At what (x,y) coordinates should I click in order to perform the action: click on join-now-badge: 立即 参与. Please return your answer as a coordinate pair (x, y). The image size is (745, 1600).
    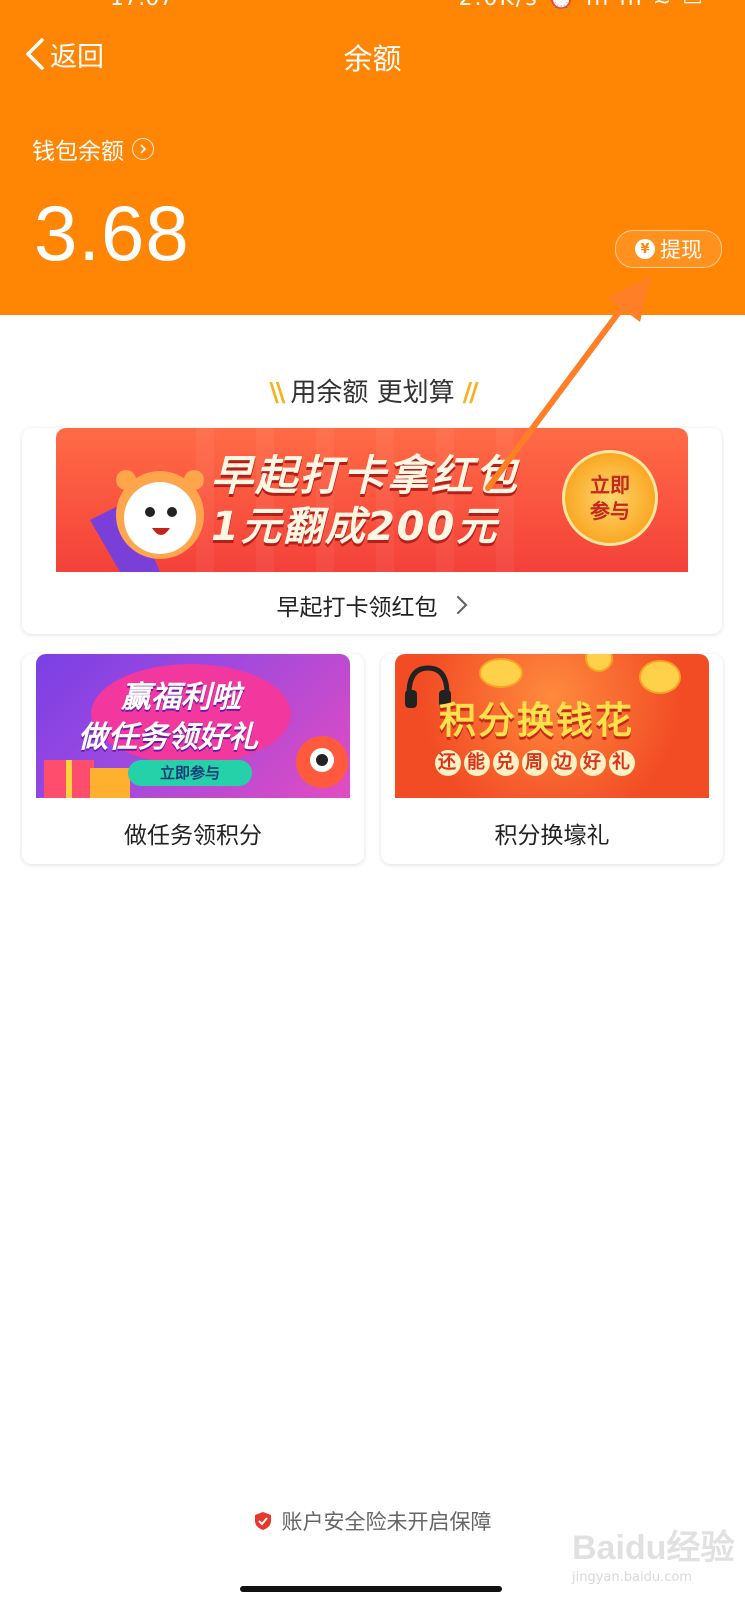
    Looking at the image, I should click on (610, 498).